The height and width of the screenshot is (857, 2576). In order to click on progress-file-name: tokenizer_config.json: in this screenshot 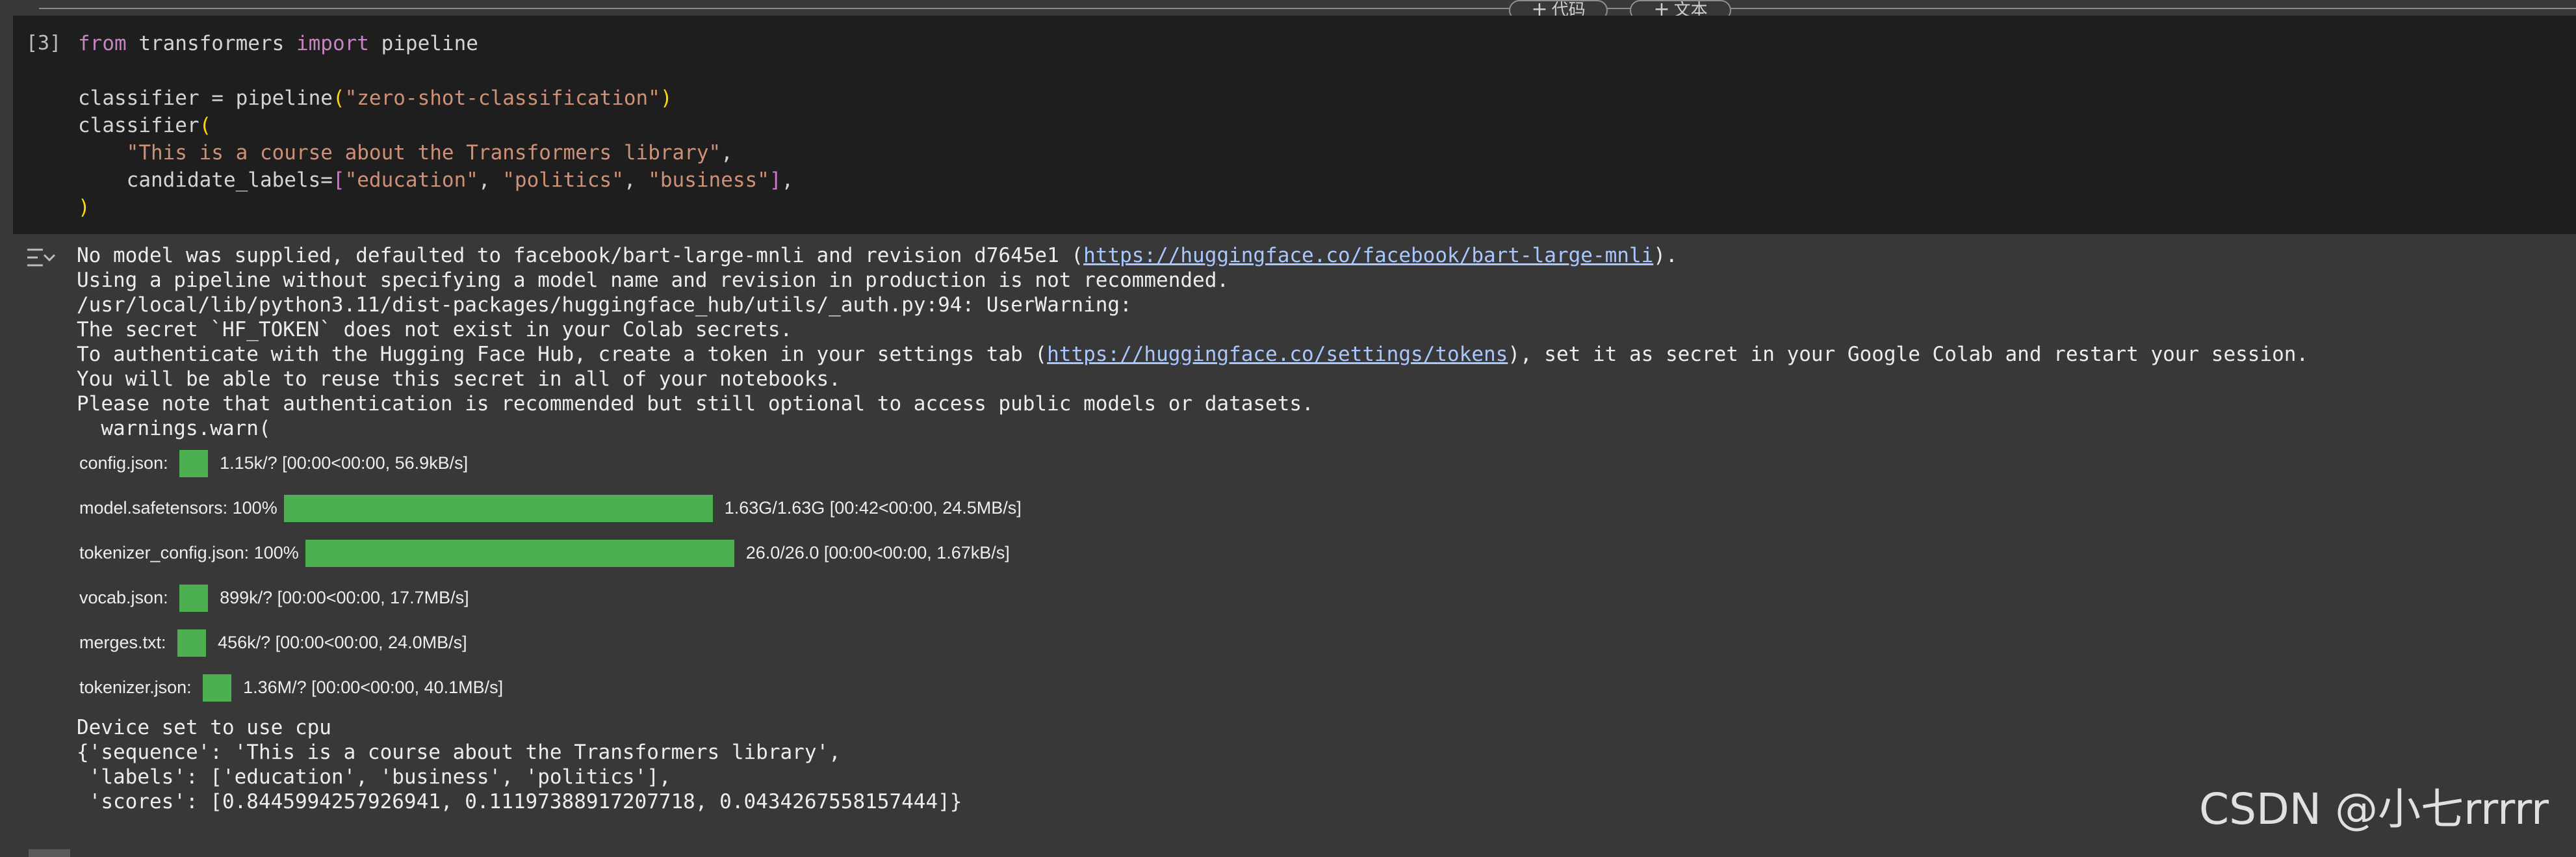, I will do `click(165, 553)`.